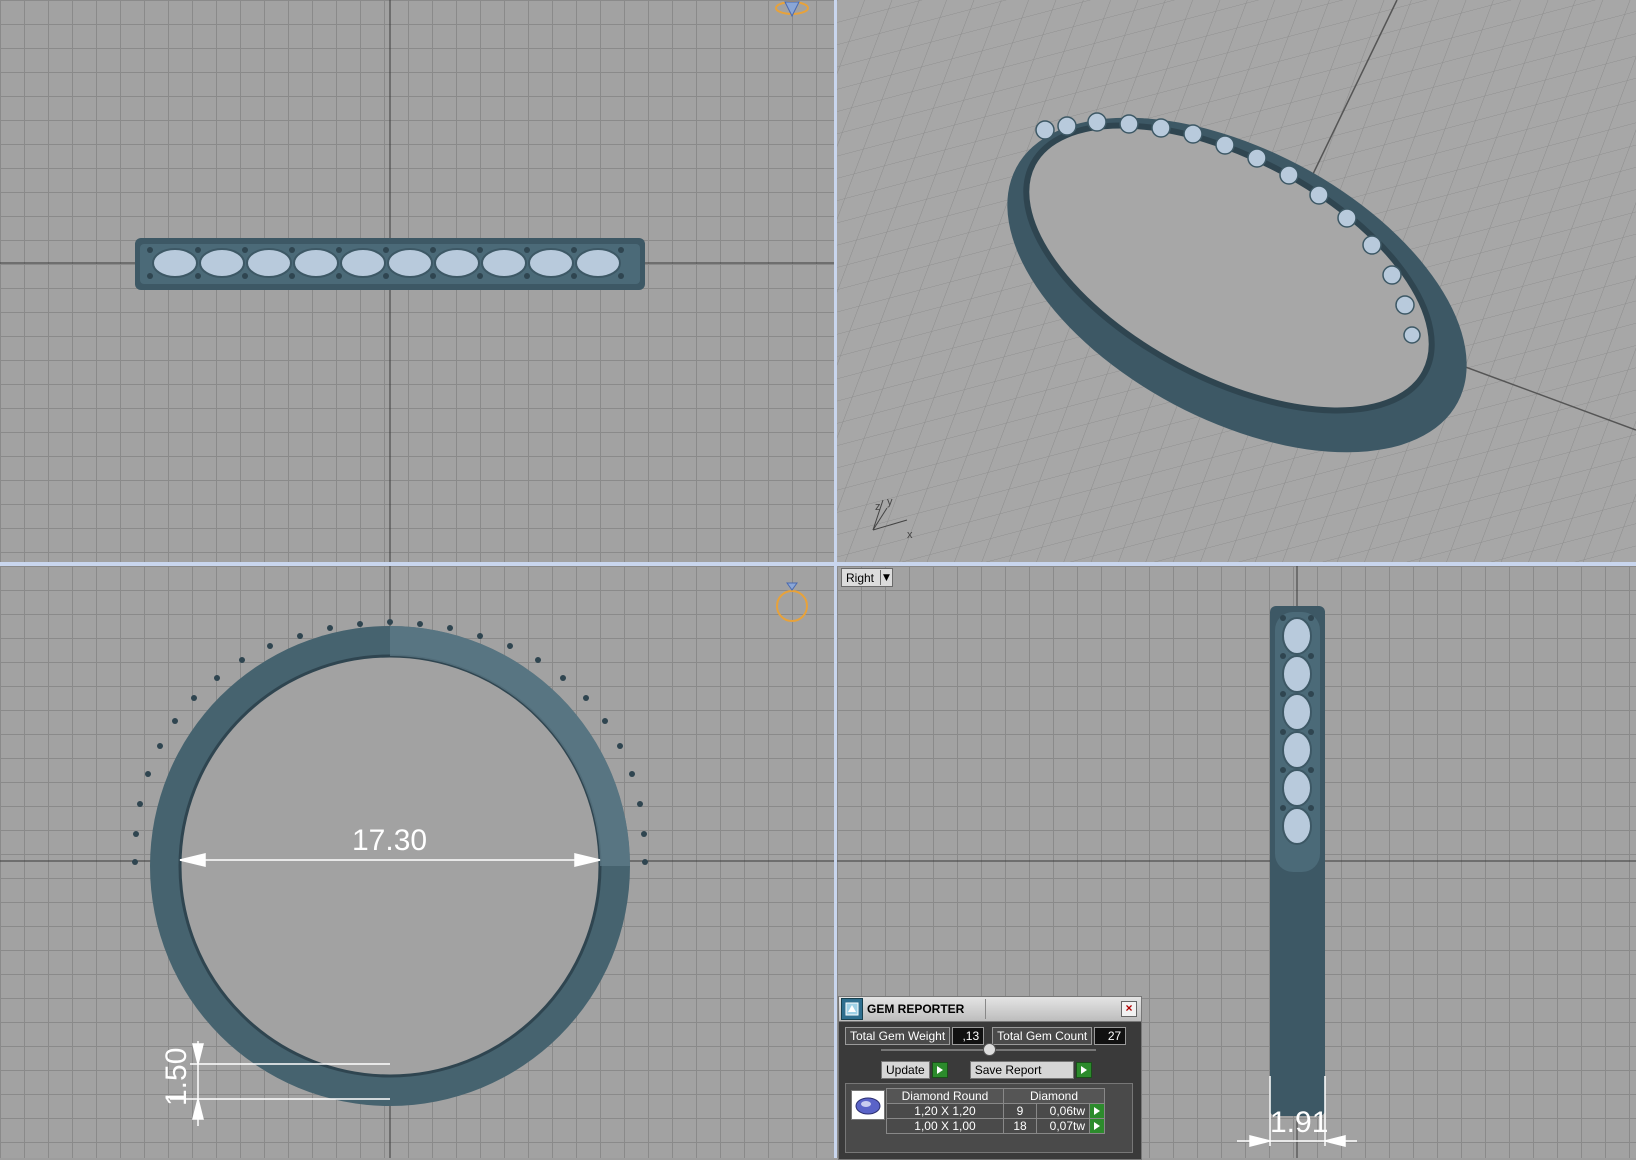  I want to click on table-row: 1,00 X 1,00 18 0,07tw, so click(995, 1126).